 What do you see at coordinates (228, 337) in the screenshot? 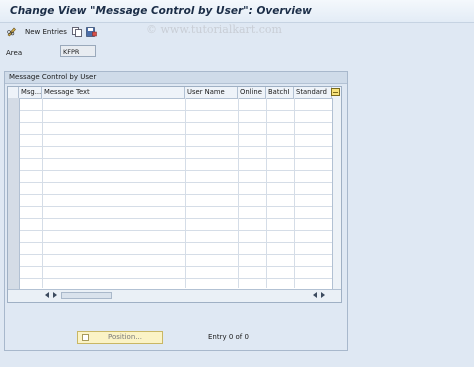
I see `entry-count: Entry 0 of 0` at bounding box center [228, 337].